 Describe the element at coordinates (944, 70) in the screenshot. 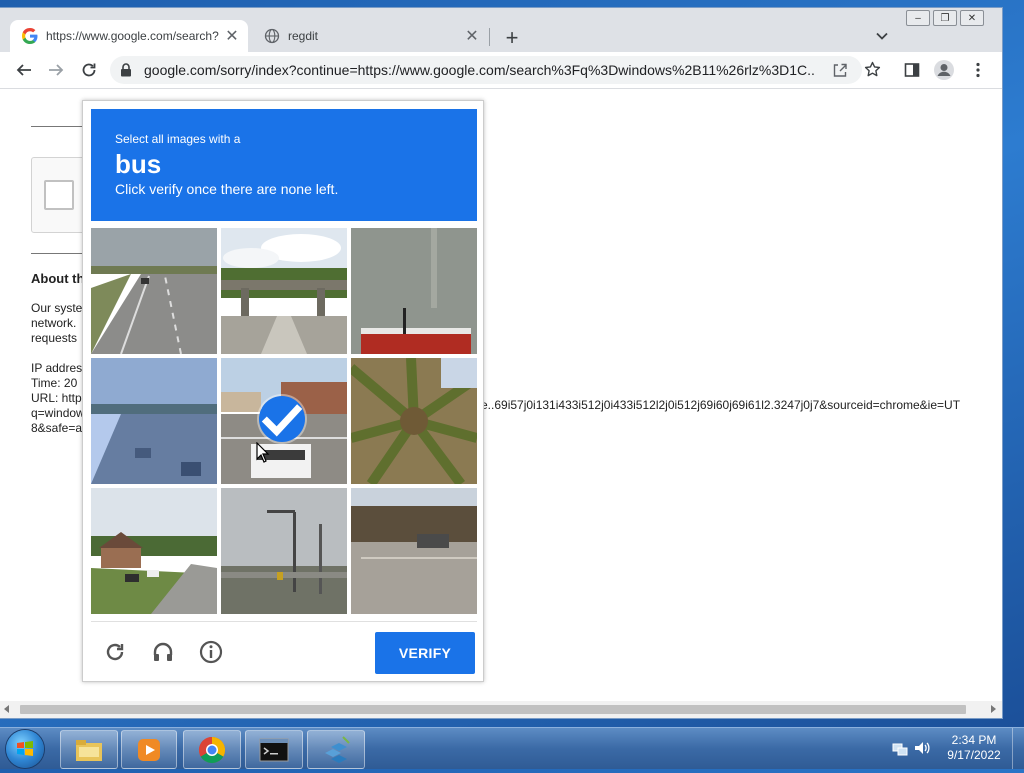

I see `profile-avatar-icon` at that location.